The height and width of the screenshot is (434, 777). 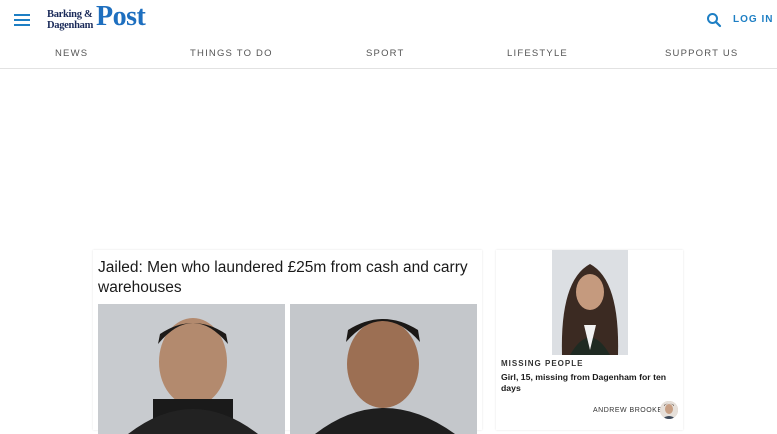 I want to click on logo-small-text: Barking & Dagenham, so click(x=70, y=20).